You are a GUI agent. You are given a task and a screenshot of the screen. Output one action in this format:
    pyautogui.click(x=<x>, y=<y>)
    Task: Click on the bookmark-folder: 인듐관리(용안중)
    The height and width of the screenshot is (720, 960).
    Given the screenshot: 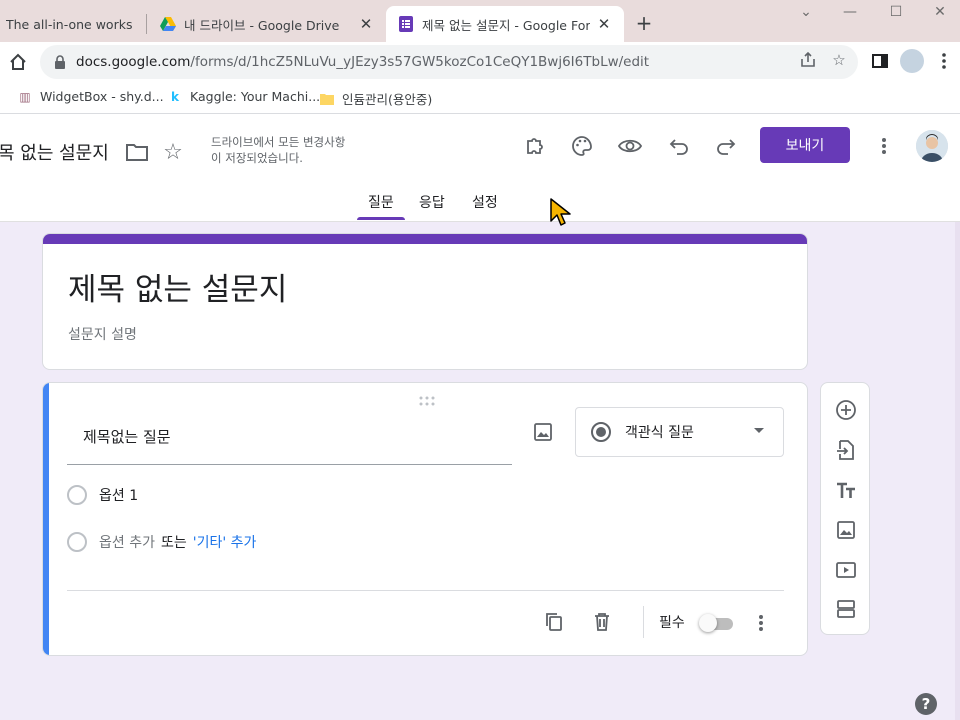 What is the action you would take?
    pyautogui.click(x=376, y=98)
    